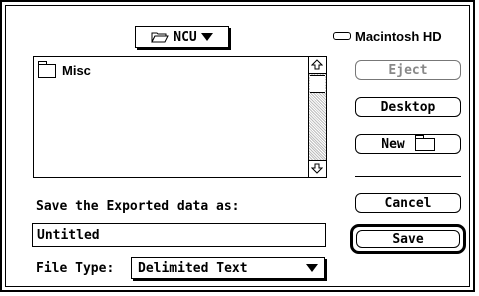 This screenshot has height=296, width=479. Describe the element at coordinates (317, 117) in the screenshot. I see `scrollbar` at that location.